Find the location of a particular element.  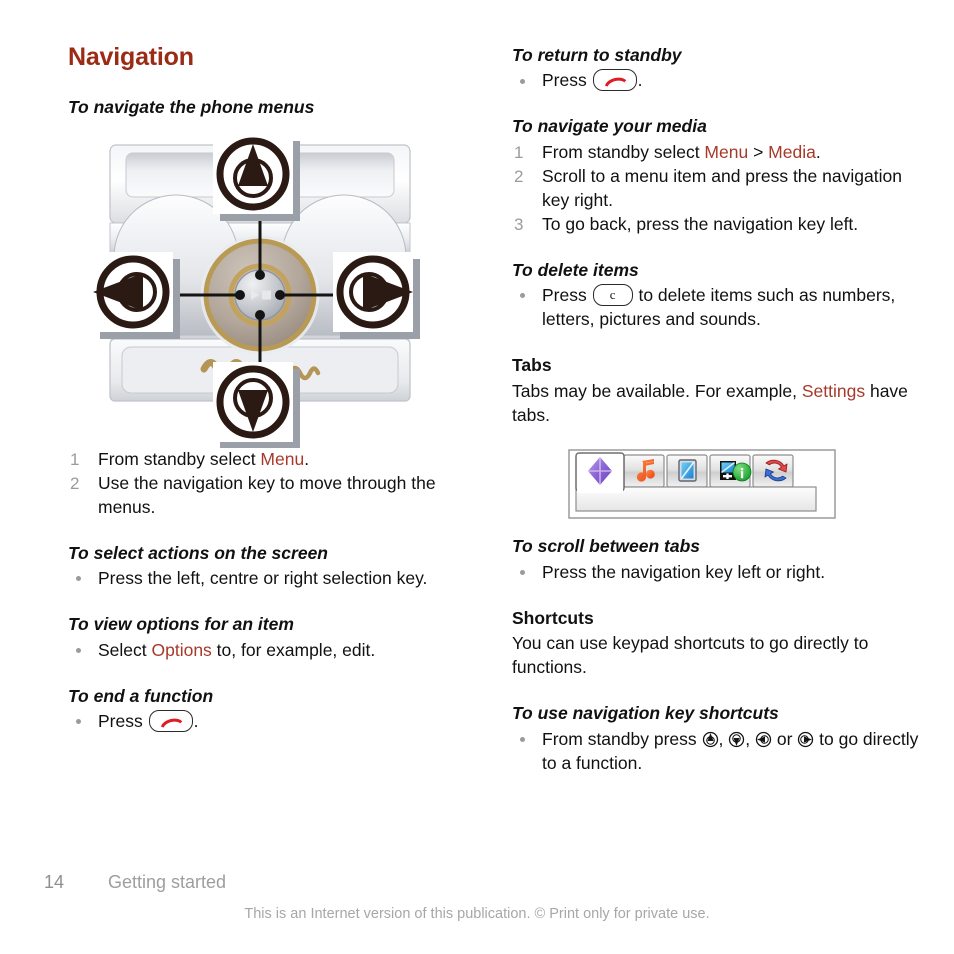

phone-navigation-key-diagram is located at coordinates (267, 285).